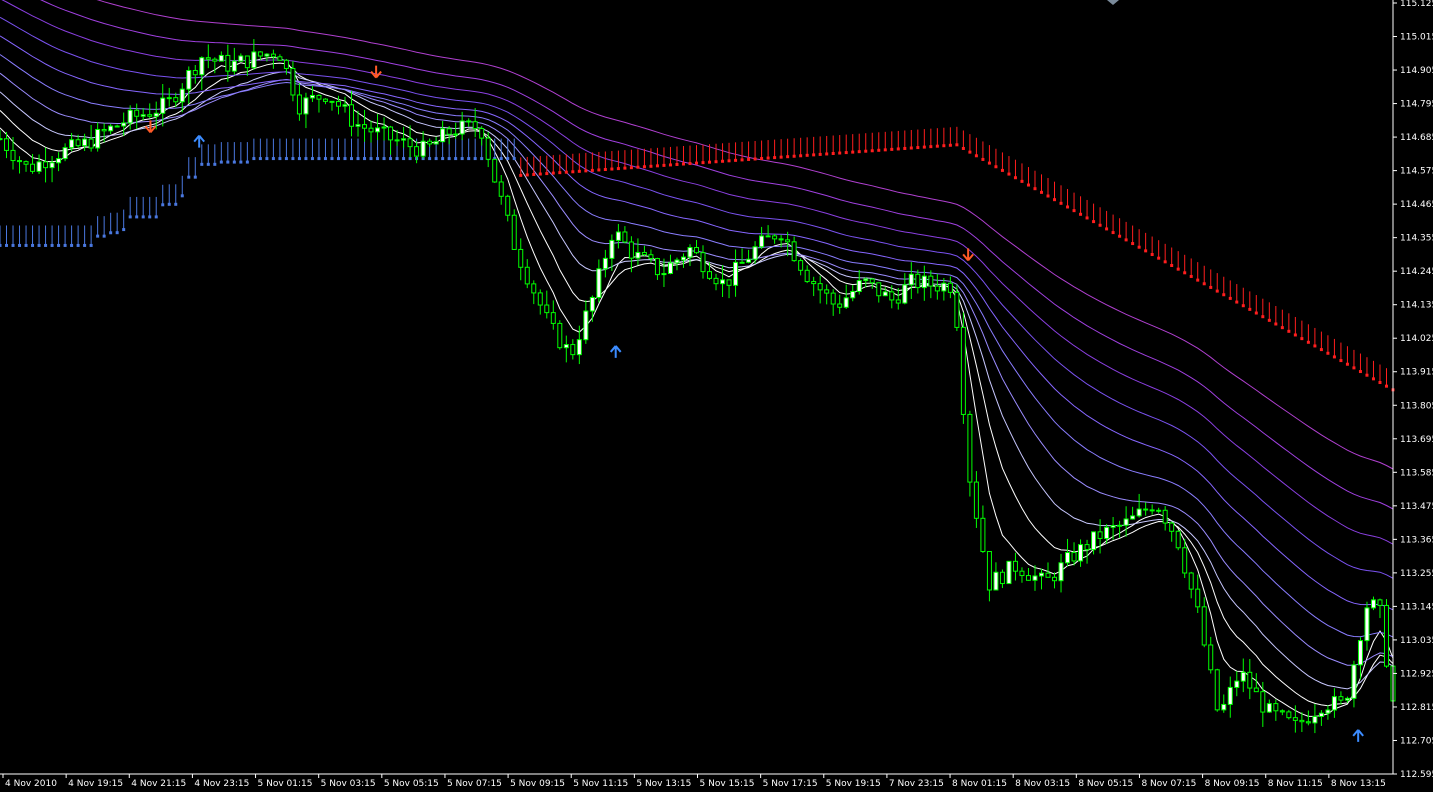 This screenshot has height=792, width=1433. Describe the element at coordinates (1416, 406) in the screenshot. I see `price-tick-label: 113.805` at that location.